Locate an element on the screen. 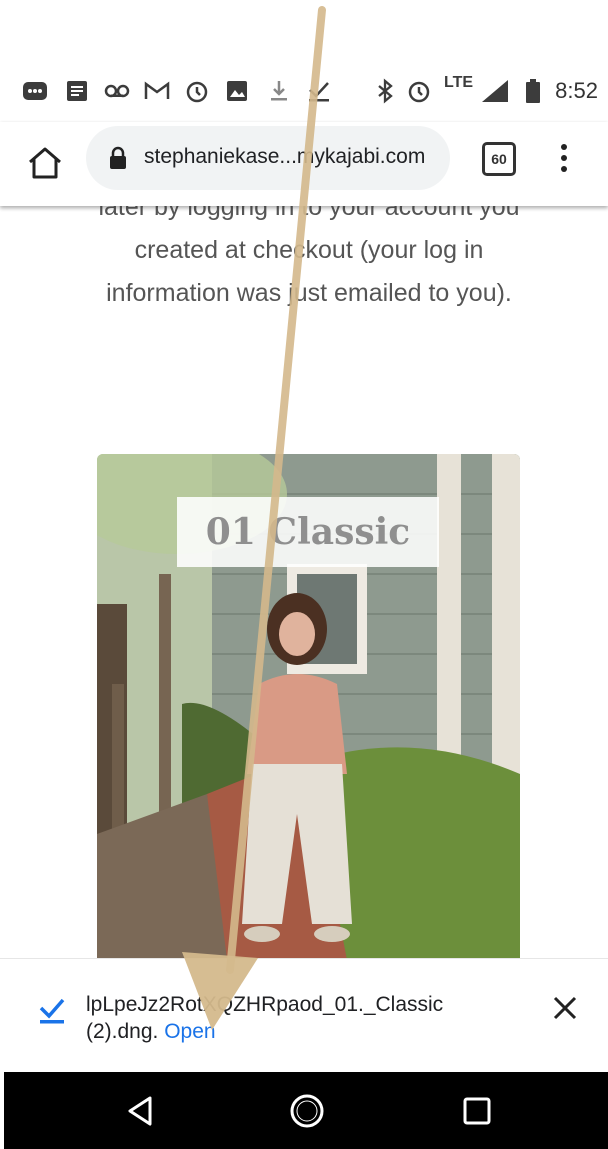 This screenshot has height=1149, width=608. address-bar: stephaniekase...mykajabi.com is located at coordinates (268, 158).